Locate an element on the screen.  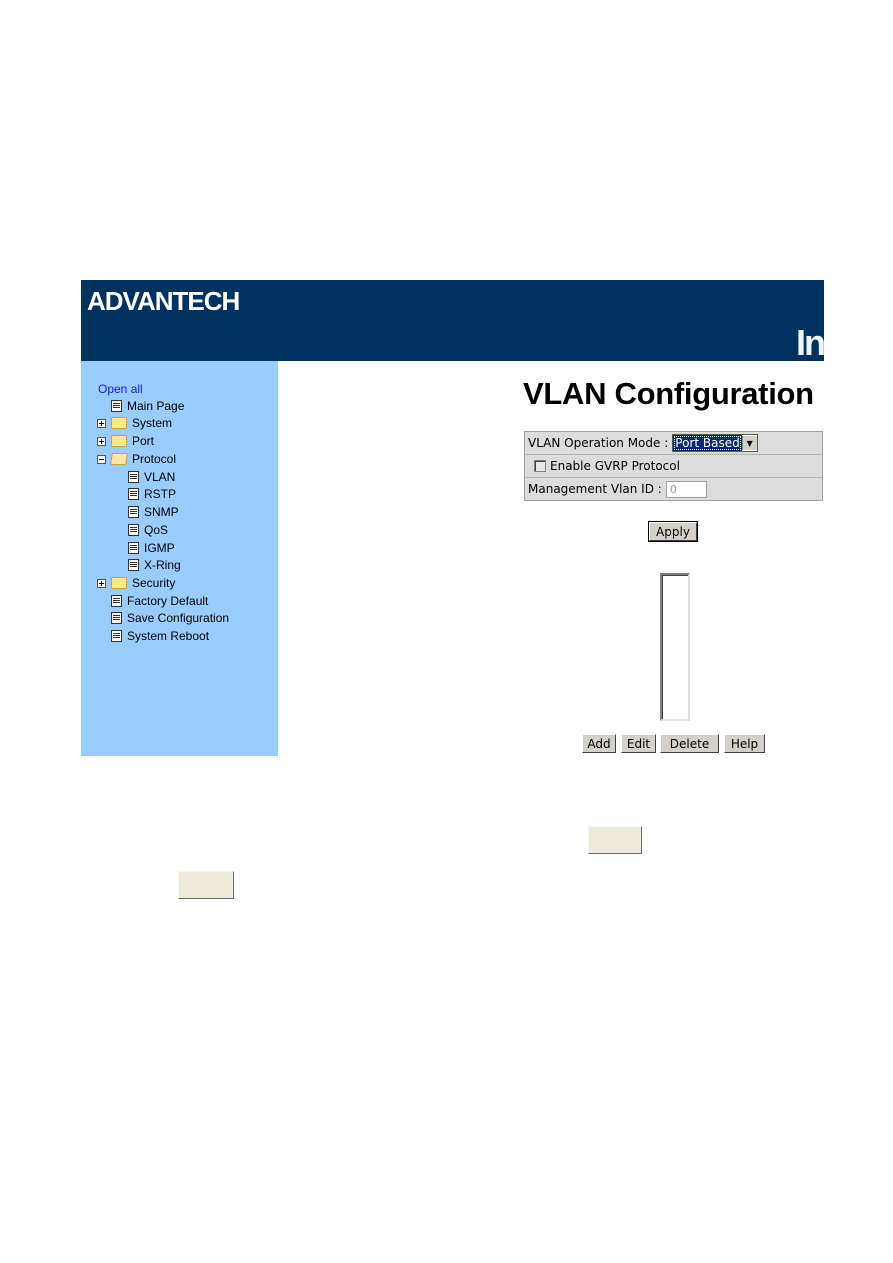
management-vlan-row: Management Vlan ID : 0 is located at coordinates (673, 489).